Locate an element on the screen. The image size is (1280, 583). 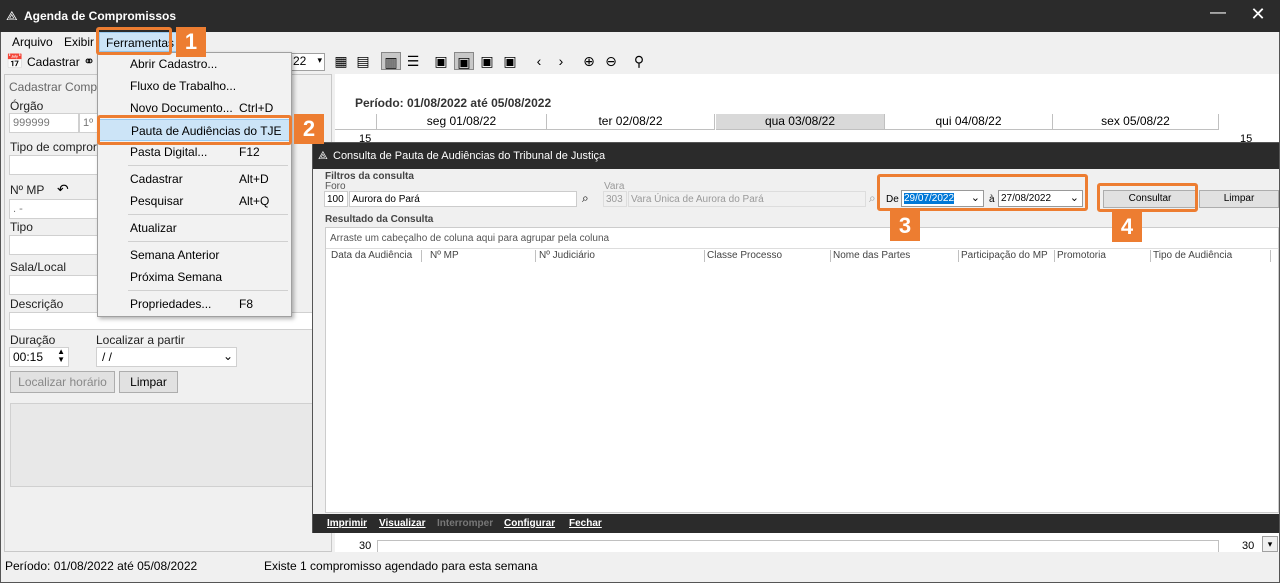
menu-item-label: Pesquisar is located at coordinates (157, 201).